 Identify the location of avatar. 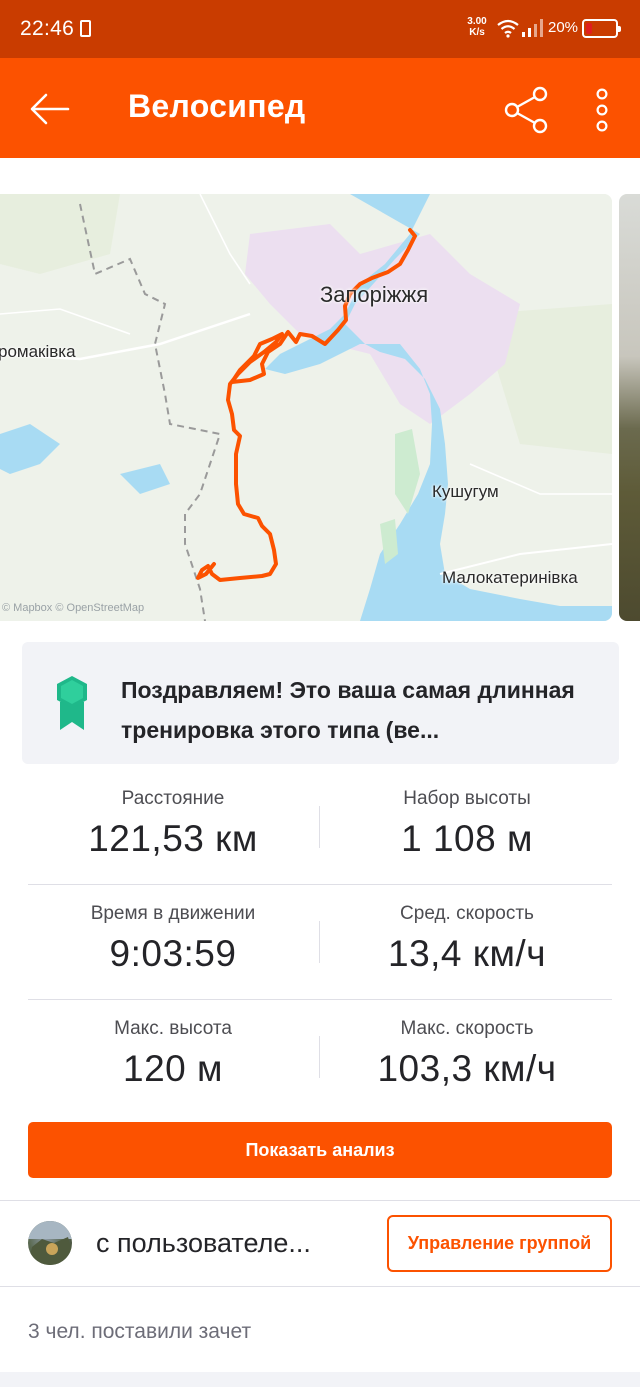
(50, 1243).